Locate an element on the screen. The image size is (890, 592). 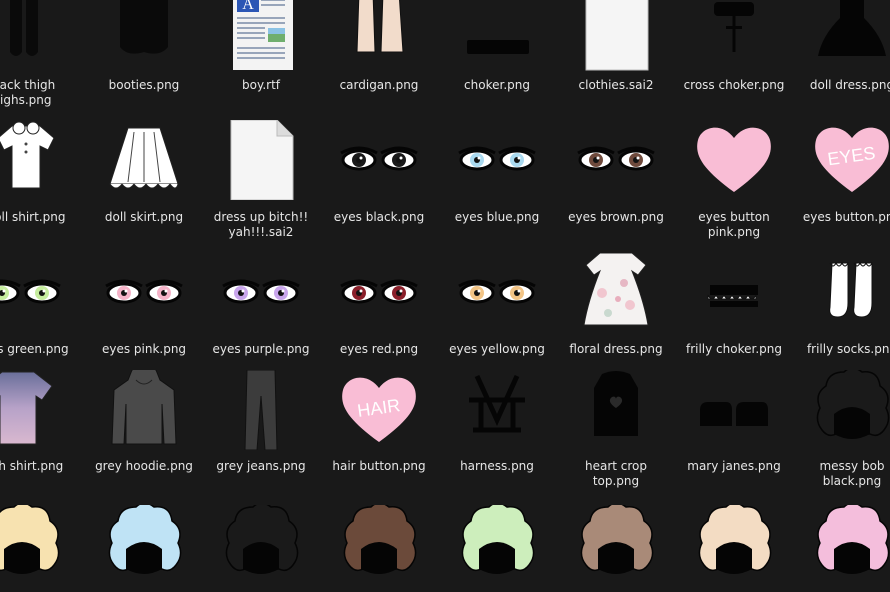
file-name: eyes green.png is located at coordinates (34, 349).